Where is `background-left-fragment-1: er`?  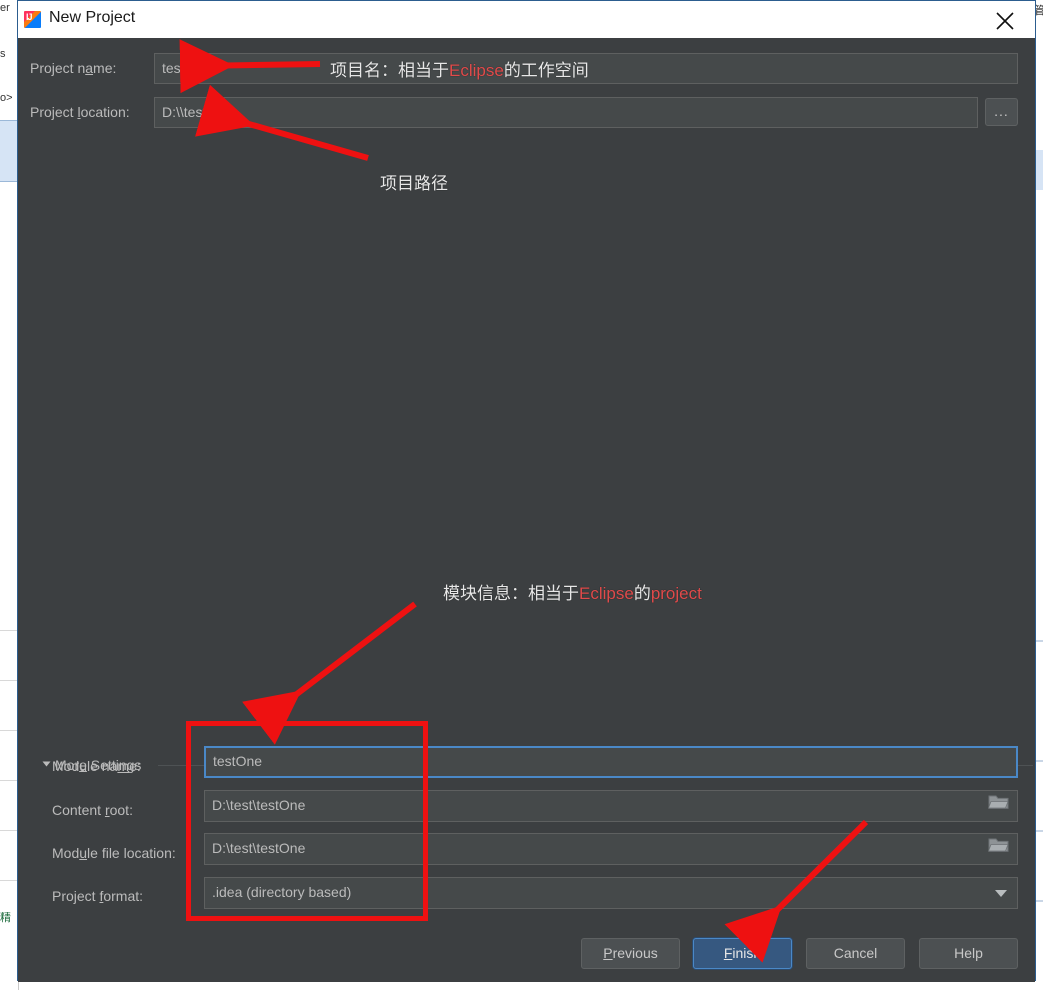 background-left-fragment-1: er is located at coordinates (5, 8).